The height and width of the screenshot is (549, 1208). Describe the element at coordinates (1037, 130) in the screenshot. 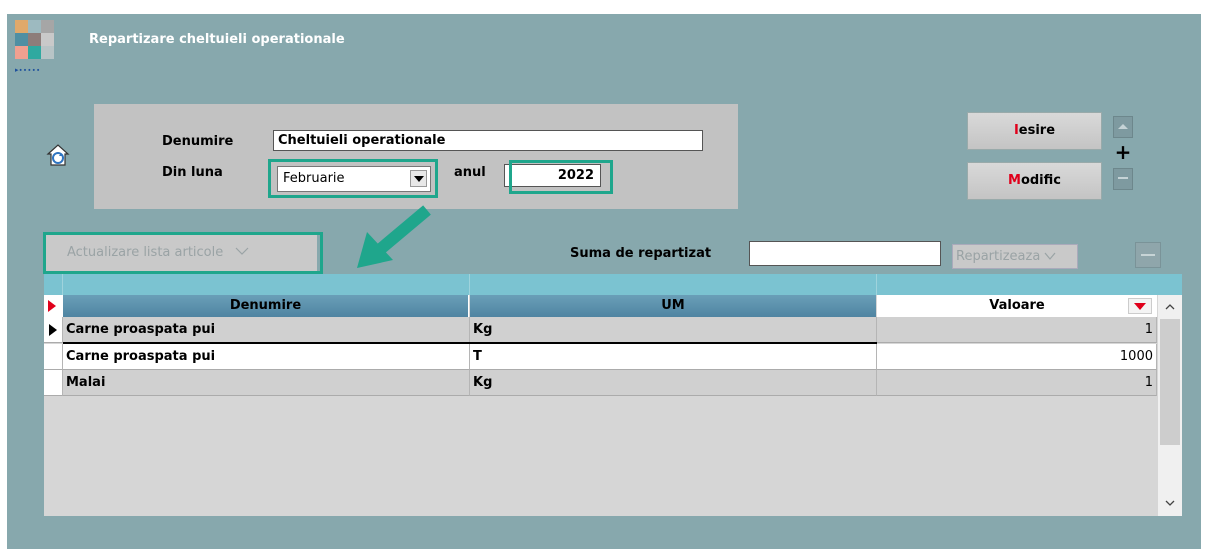

I see `iesire-label: esire` at that location.